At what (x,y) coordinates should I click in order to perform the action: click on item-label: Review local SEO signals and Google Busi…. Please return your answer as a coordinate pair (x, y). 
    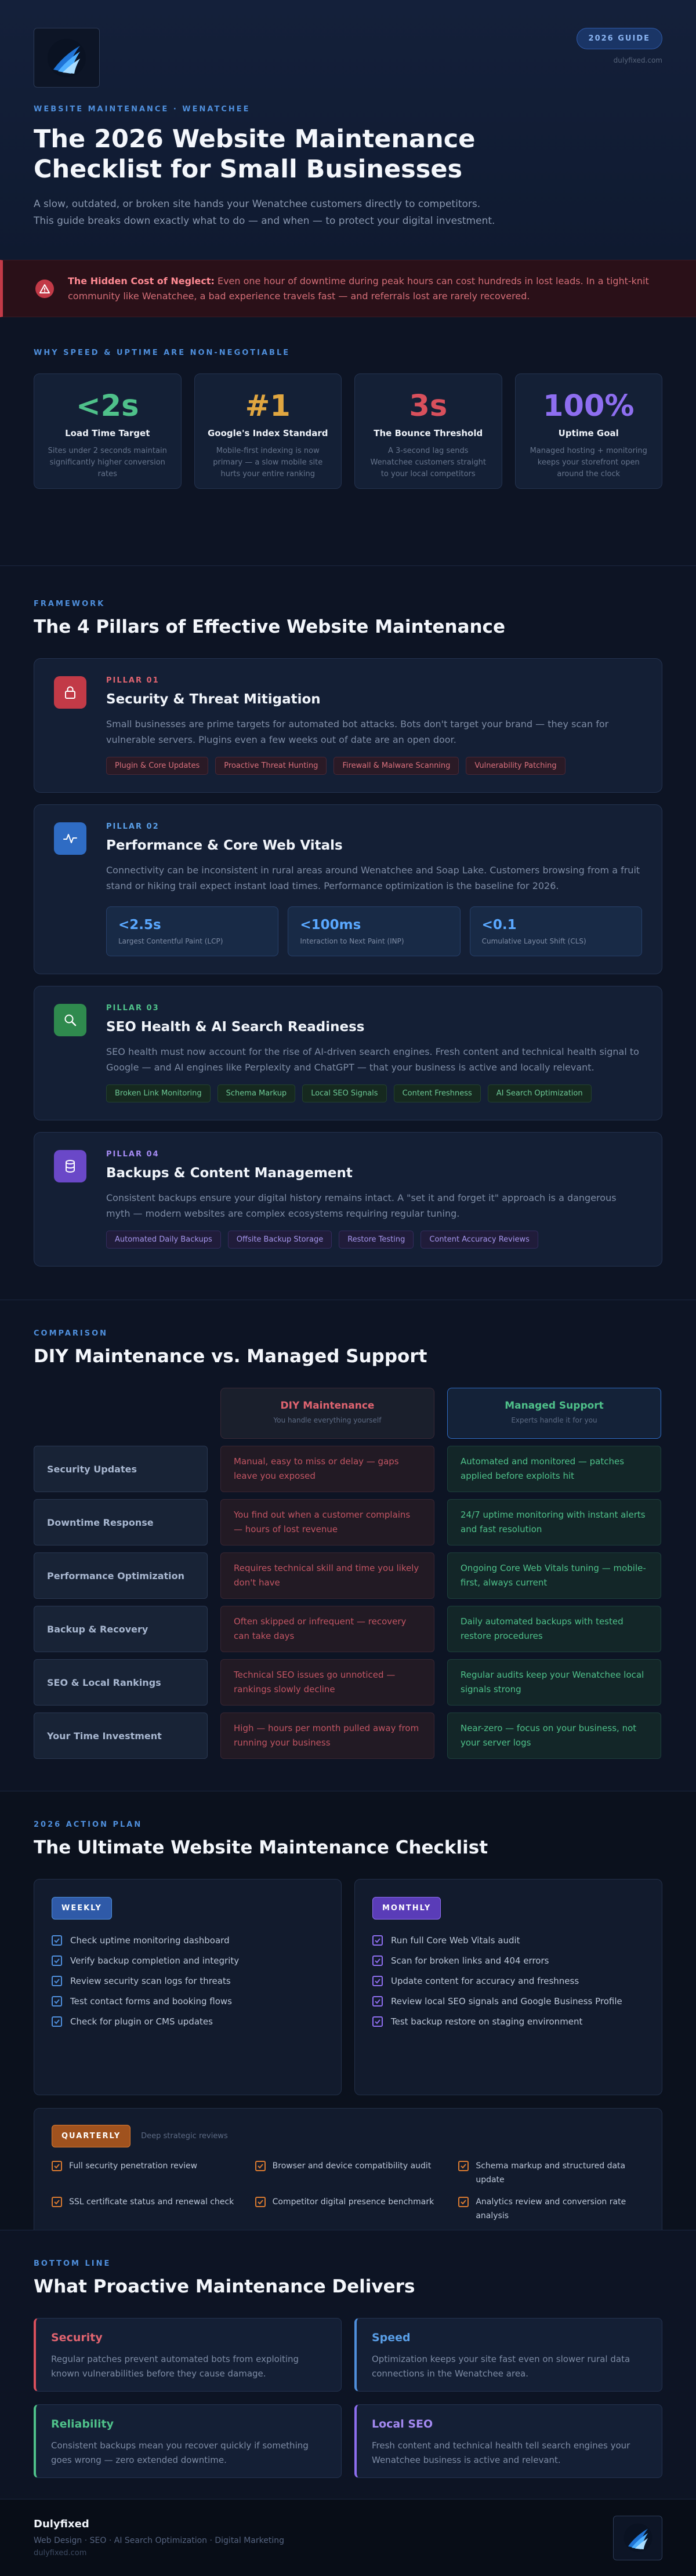
    Looking at the image, I should click on (506, 2001).